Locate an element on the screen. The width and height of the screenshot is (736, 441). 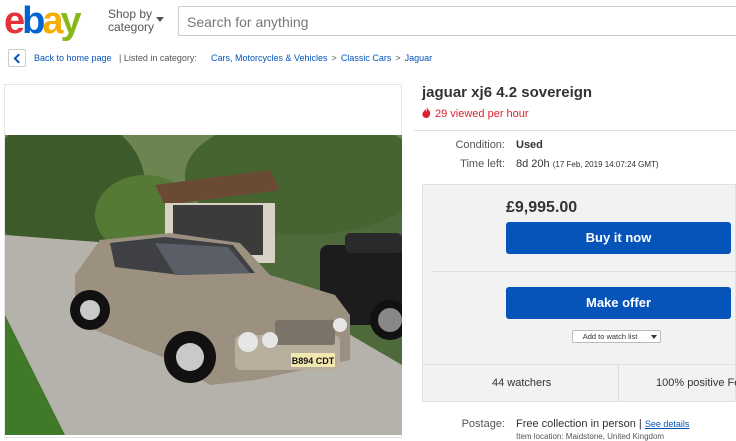
logo-letter-e: e is located at coordinates (14, 21).